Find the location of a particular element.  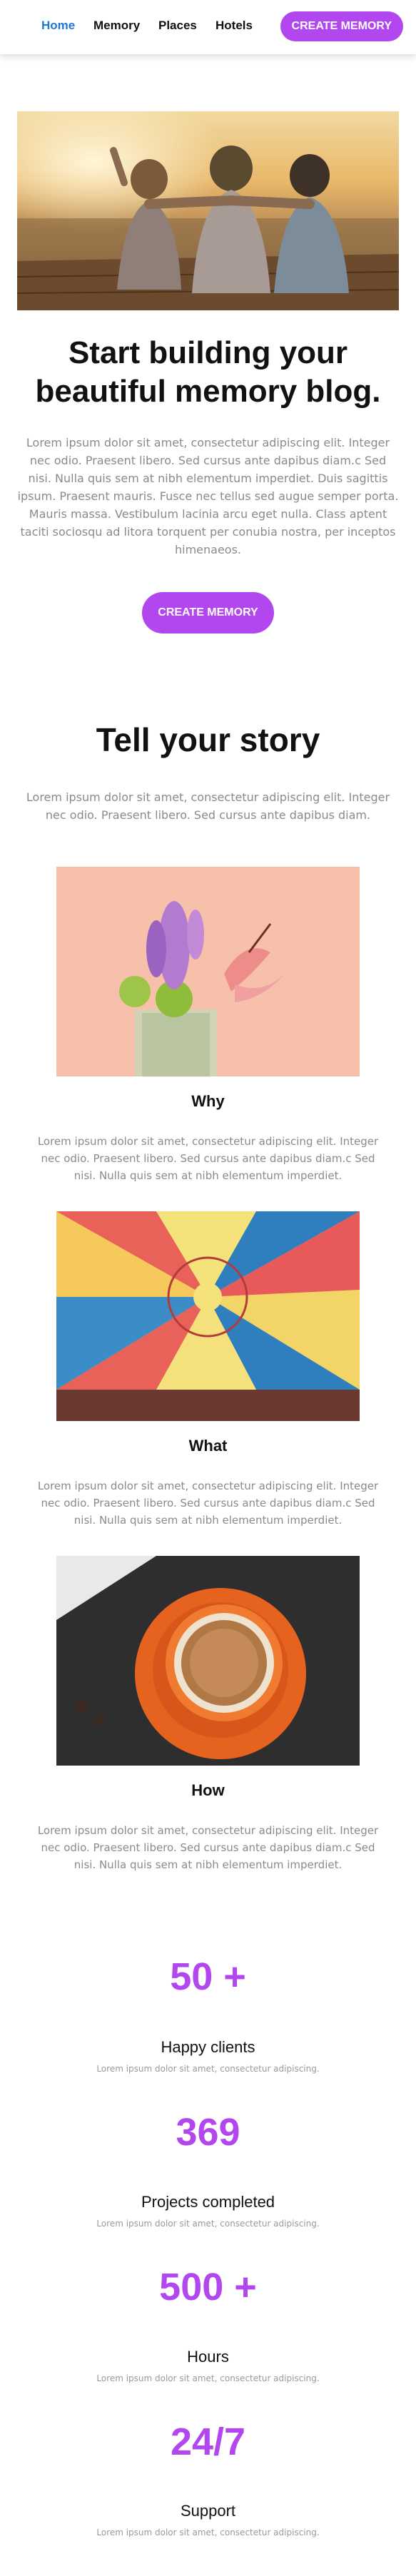

hero-title-line-2: beautiful memory blog. is located at coordinates (208, 391).